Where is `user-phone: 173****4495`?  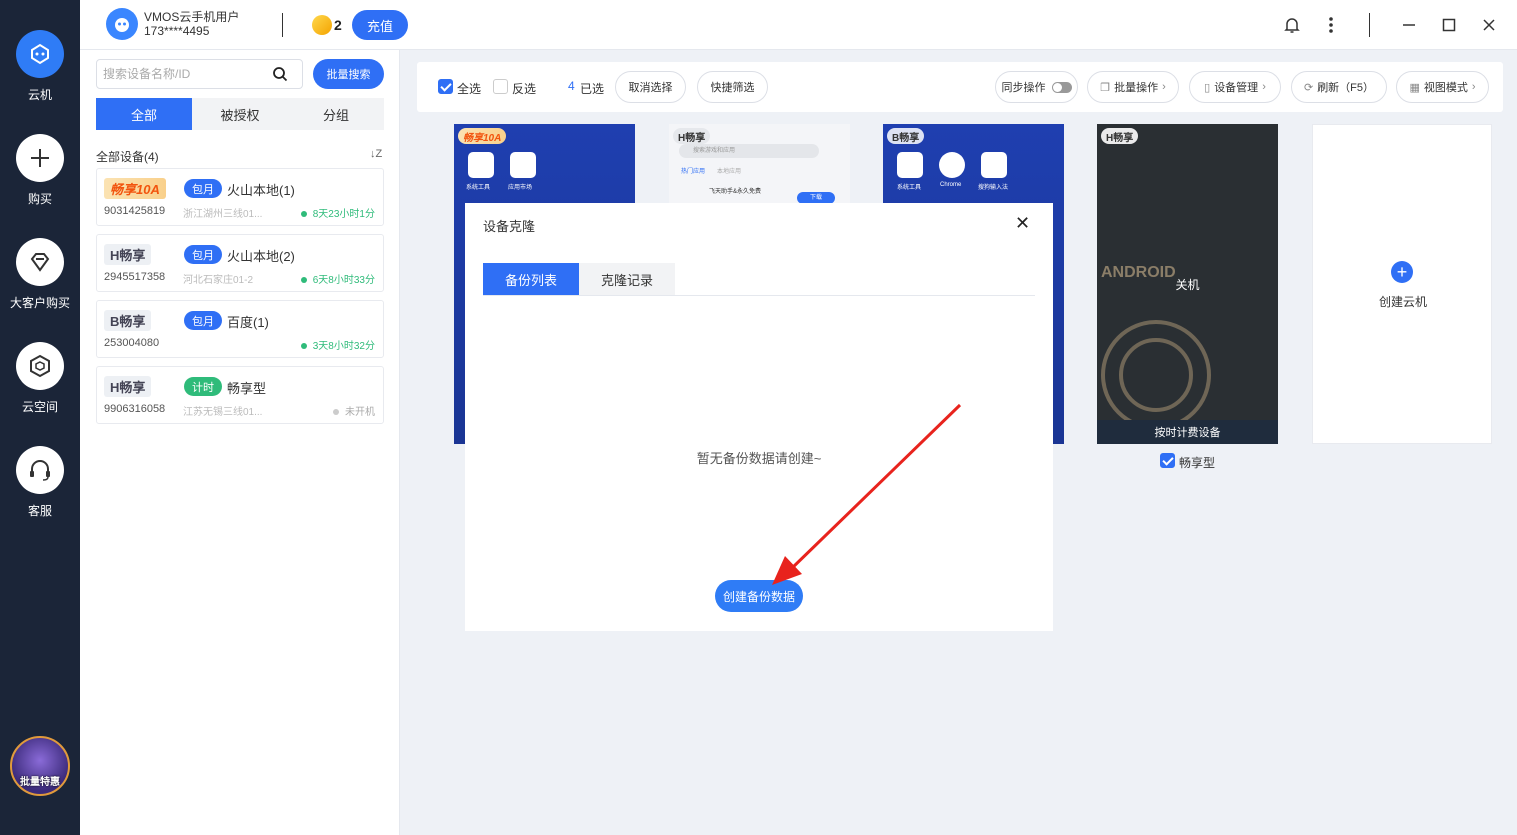 user-phone: 173****4495 is located at coordinates (177, 31).